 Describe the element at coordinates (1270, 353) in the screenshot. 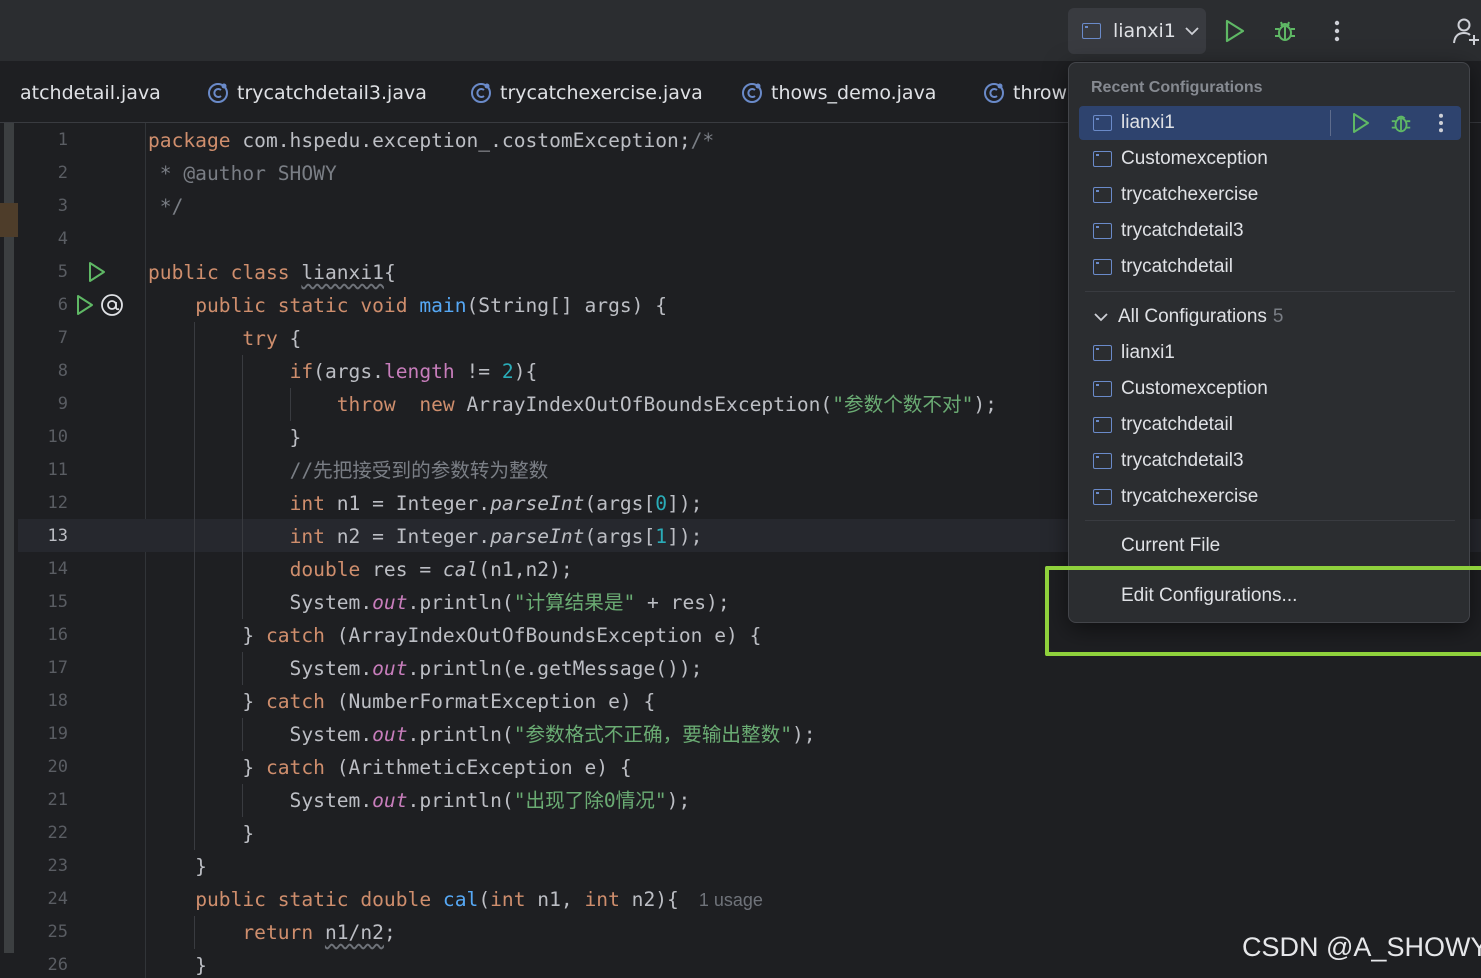

I see `all-config-item: lianxi1` at that location.